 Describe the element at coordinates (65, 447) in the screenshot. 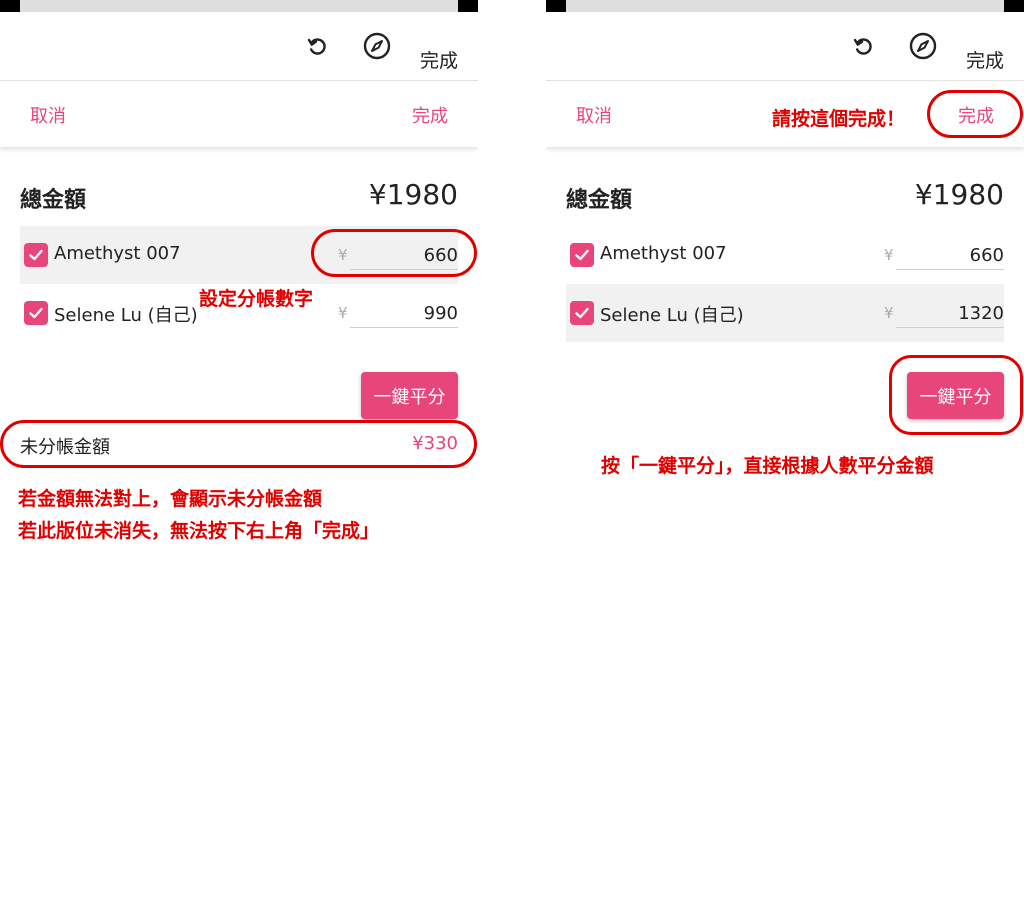

I see `unsplit-label: 未分帳金額` at that location.